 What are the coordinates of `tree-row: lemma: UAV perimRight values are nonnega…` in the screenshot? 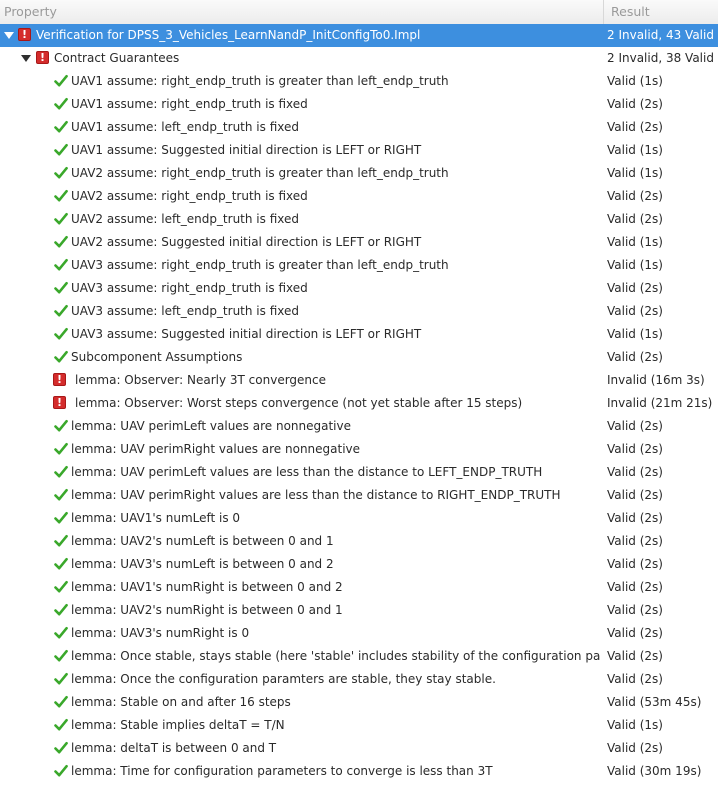 It's located at (359, 449).